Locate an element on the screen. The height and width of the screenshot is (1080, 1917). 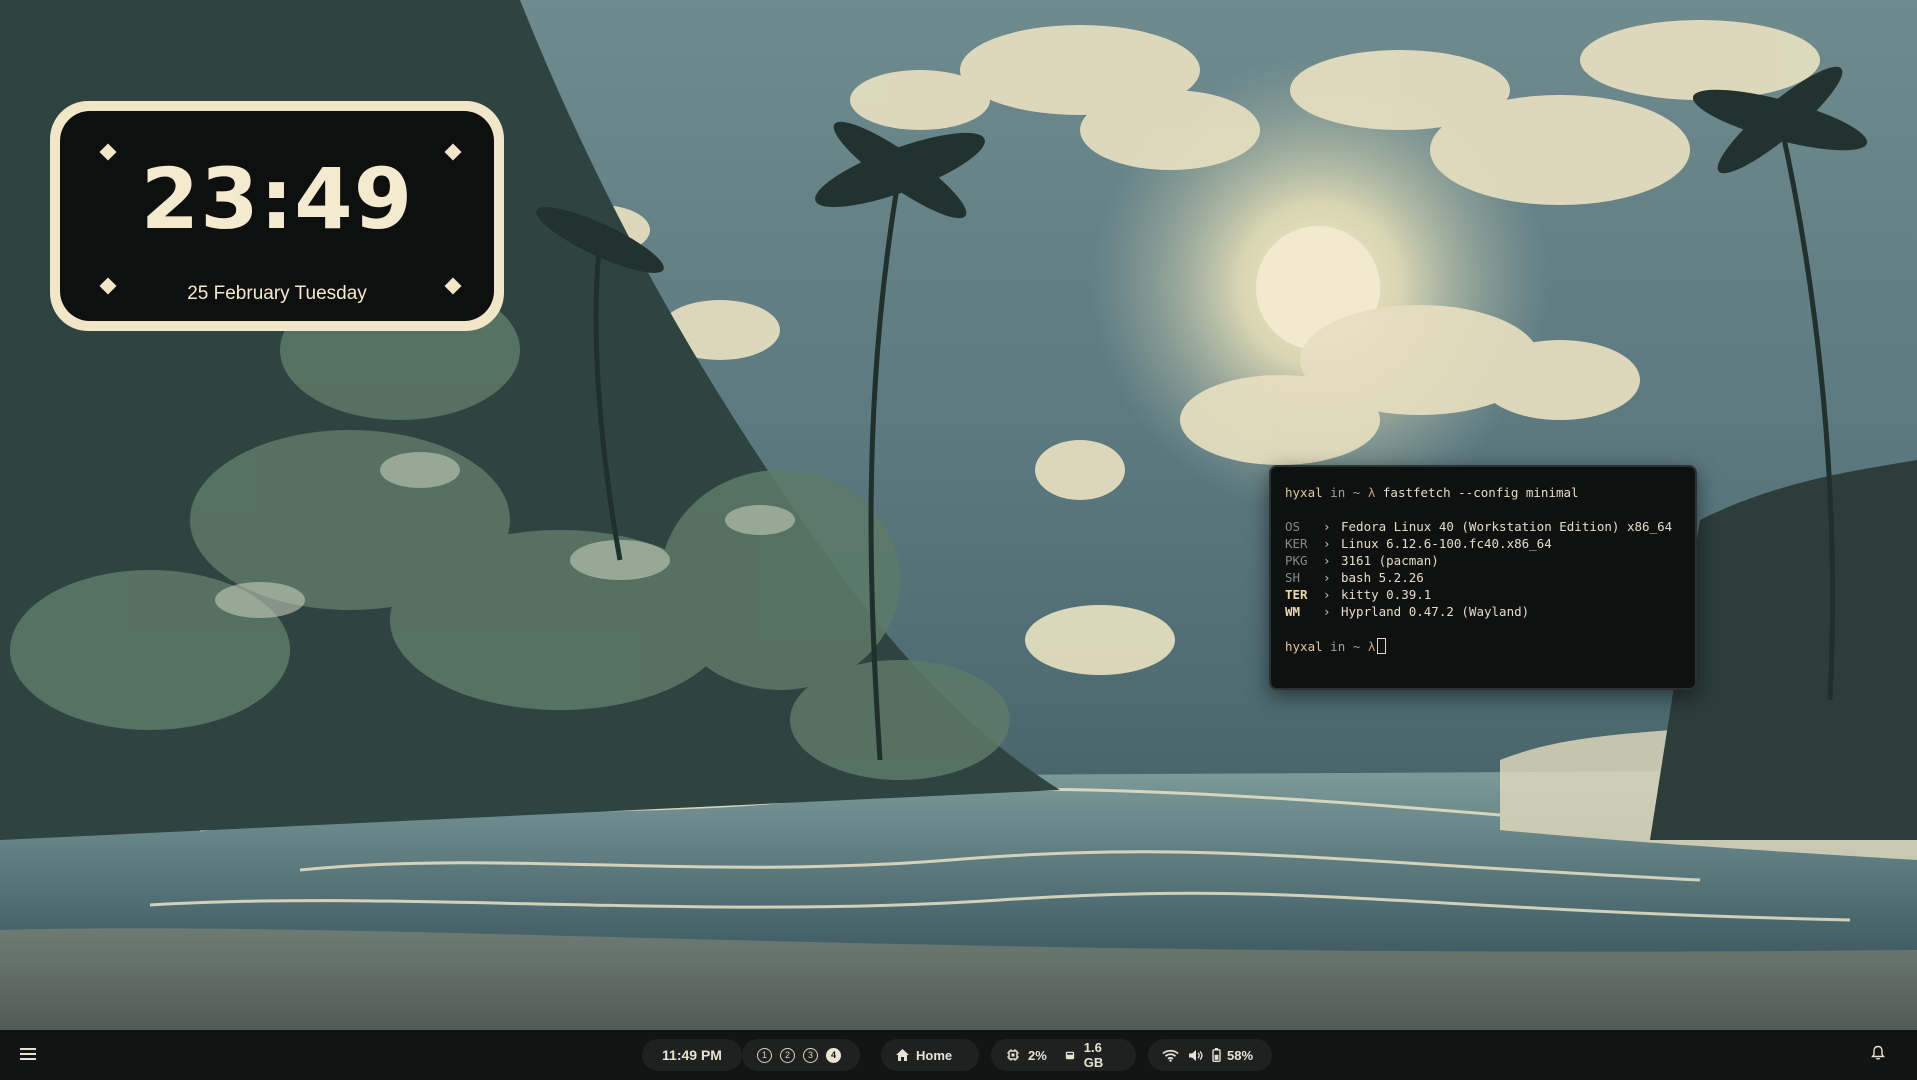
workspace-button-4: 4 is located at coordinates (833, 1055).